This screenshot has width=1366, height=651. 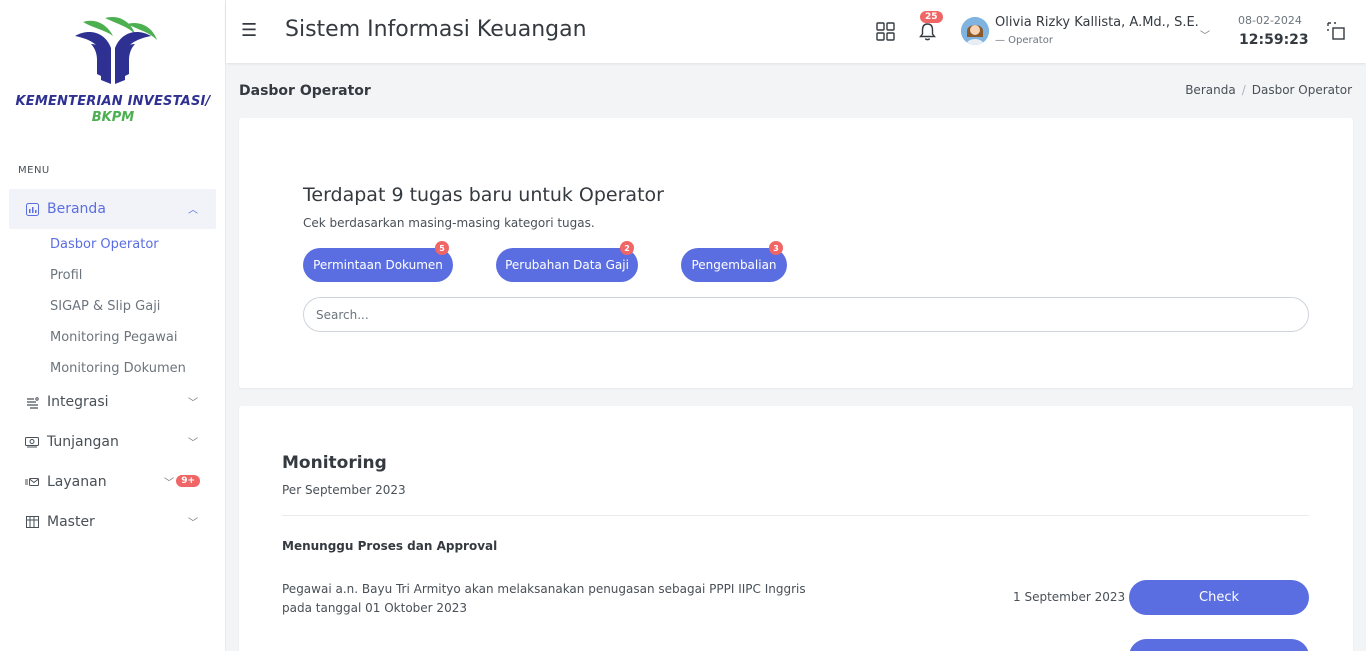 What do you see at coordinates (975, 31) in the screenshot?
I see `user-avatar` at bounding box center [975, 31].